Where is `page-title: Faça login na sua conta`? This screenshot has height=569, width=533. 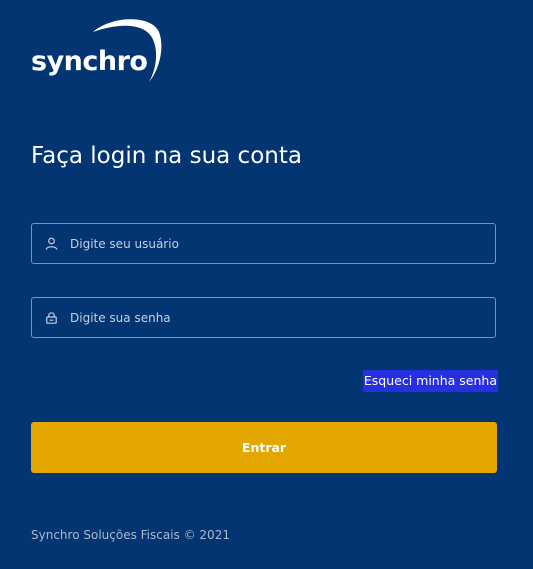
page-title: Faça login na sua conta is located at coordinates (166, 156).